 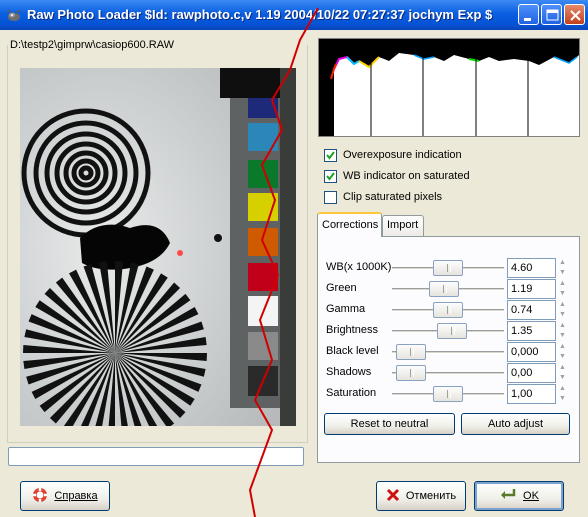 What do you see at coordinates (352, 351) in the screenshot?
I see `slider-label: Black level` at bounding box center [352, 351].